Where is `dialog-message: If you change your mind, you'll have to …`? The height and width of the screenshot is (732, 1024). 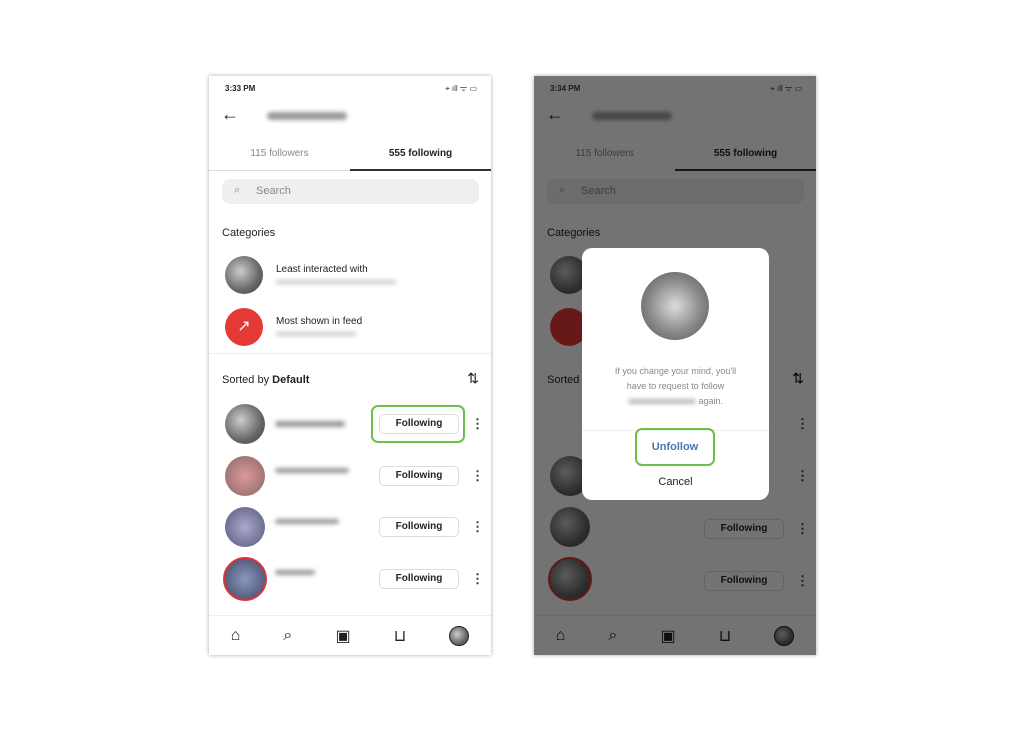 dialog-message: If you change your mind, you'll have to … is located at coordinates (675, 386).